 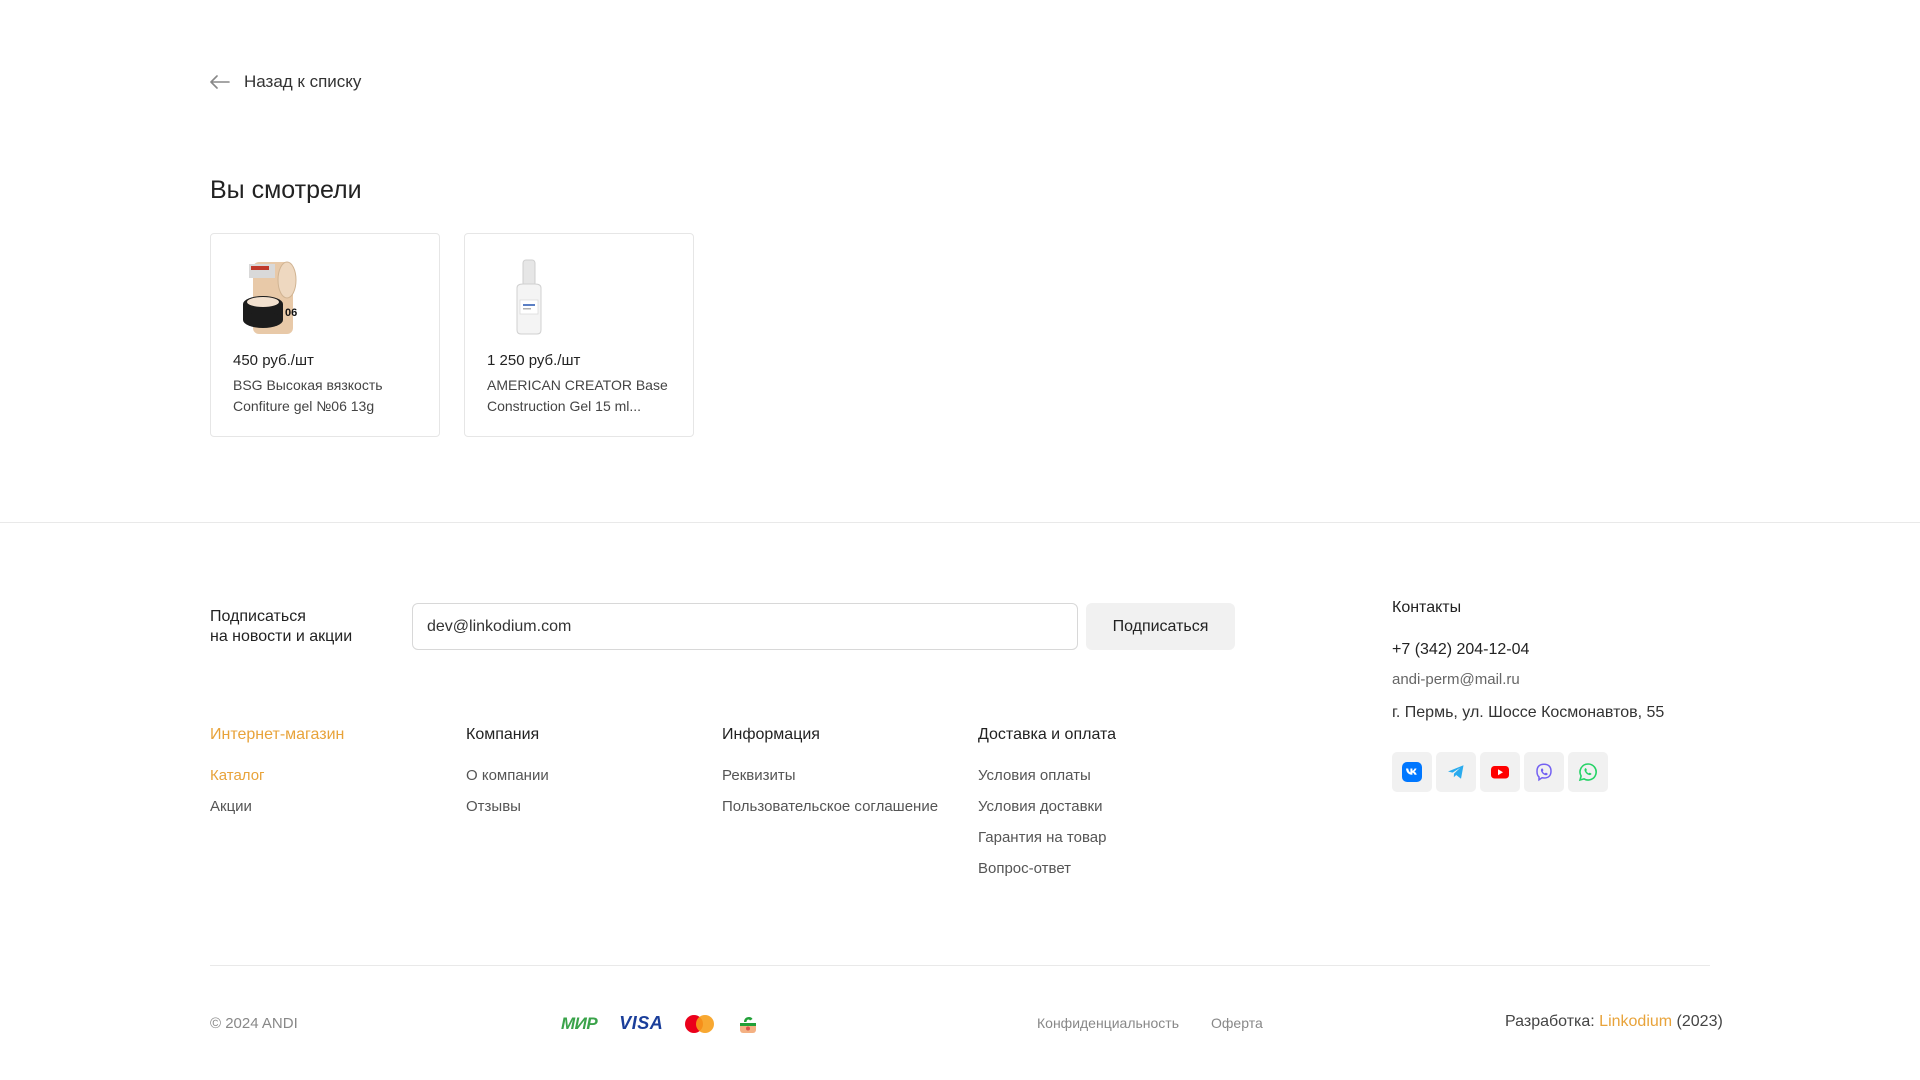 I want to click on visa-logo: VISA, so click(x=641, y=1023).